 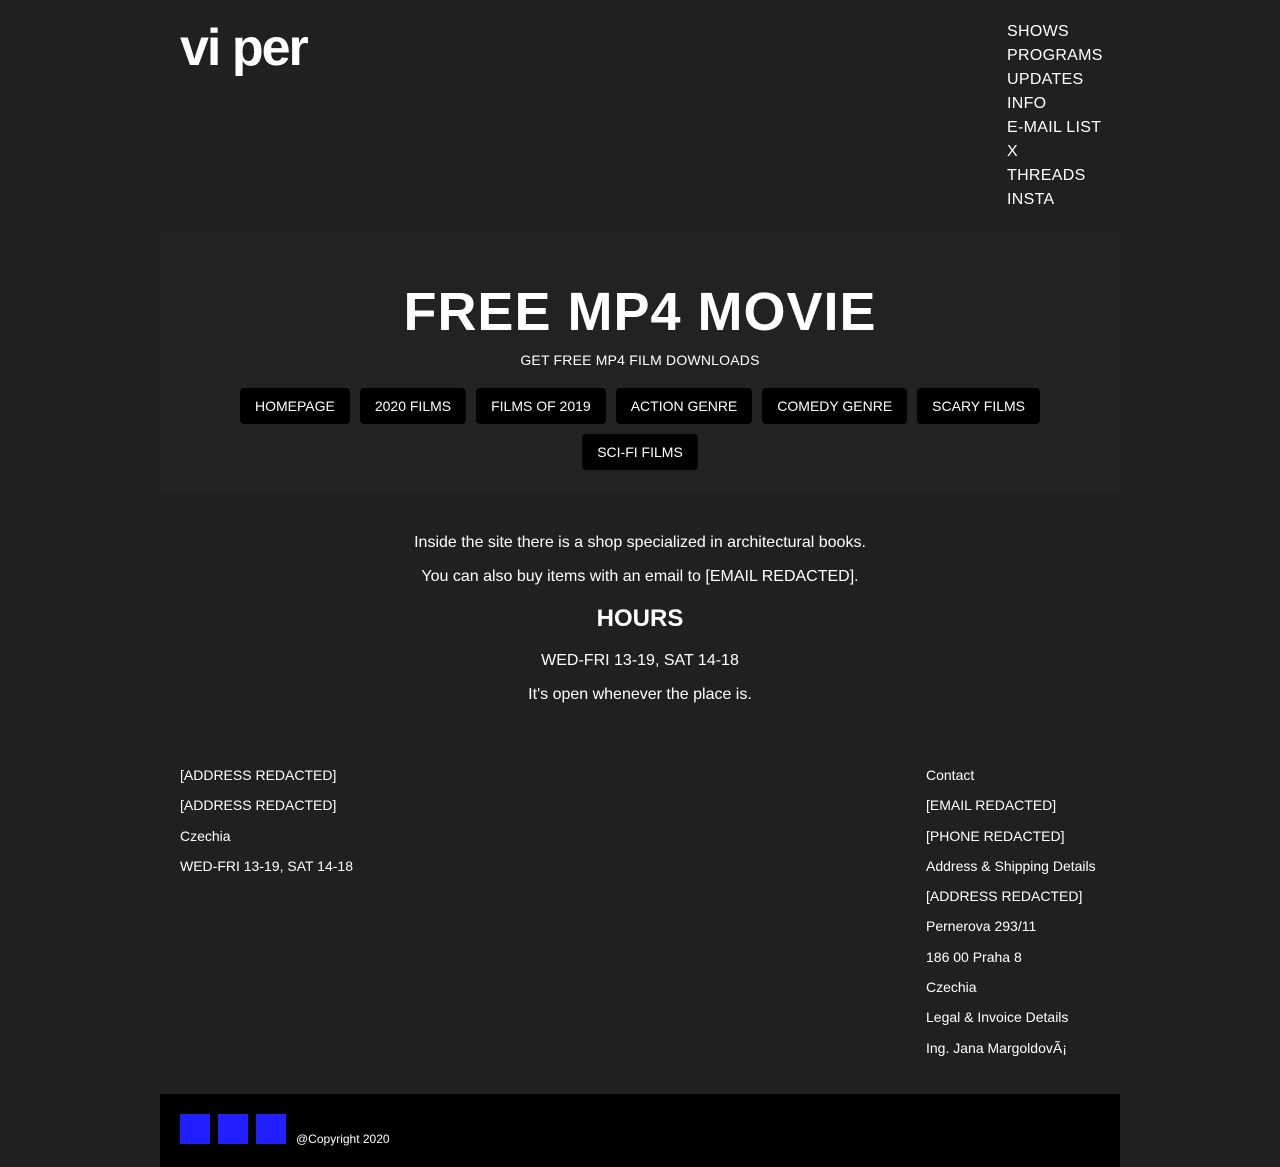 I want to click on category-button-homepage: HOMEPAGE, so click(x=294, y=406).